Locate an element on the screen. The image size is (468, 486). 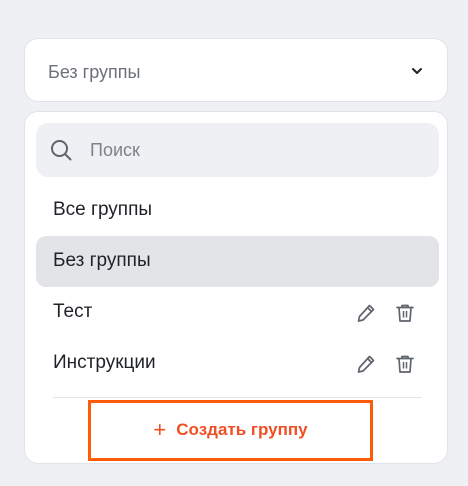
group-option-label: Все группы is located at coordinates (103, 209).